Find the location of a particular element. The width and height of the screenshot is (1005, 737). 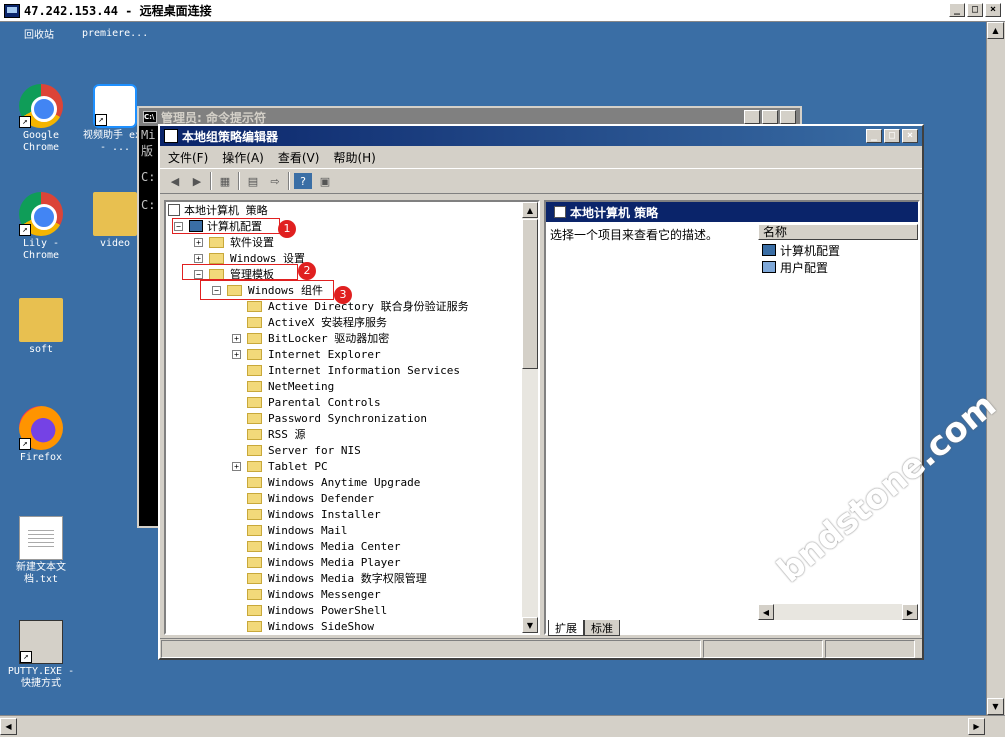

tree-label: NetMeeting is located at coordinates (301, 386).